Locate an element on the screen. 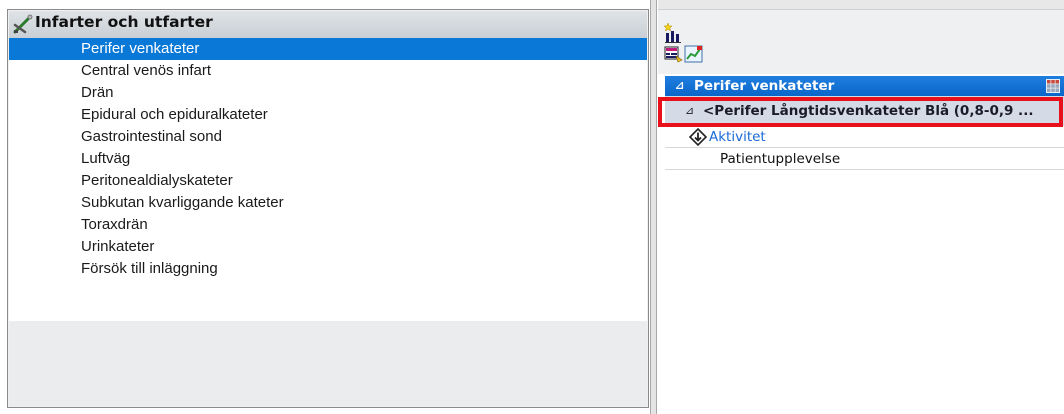 This screenshot has width=1064, height=414. group-collapse-toggle: ⊿ is located at coordinates (689, 110).